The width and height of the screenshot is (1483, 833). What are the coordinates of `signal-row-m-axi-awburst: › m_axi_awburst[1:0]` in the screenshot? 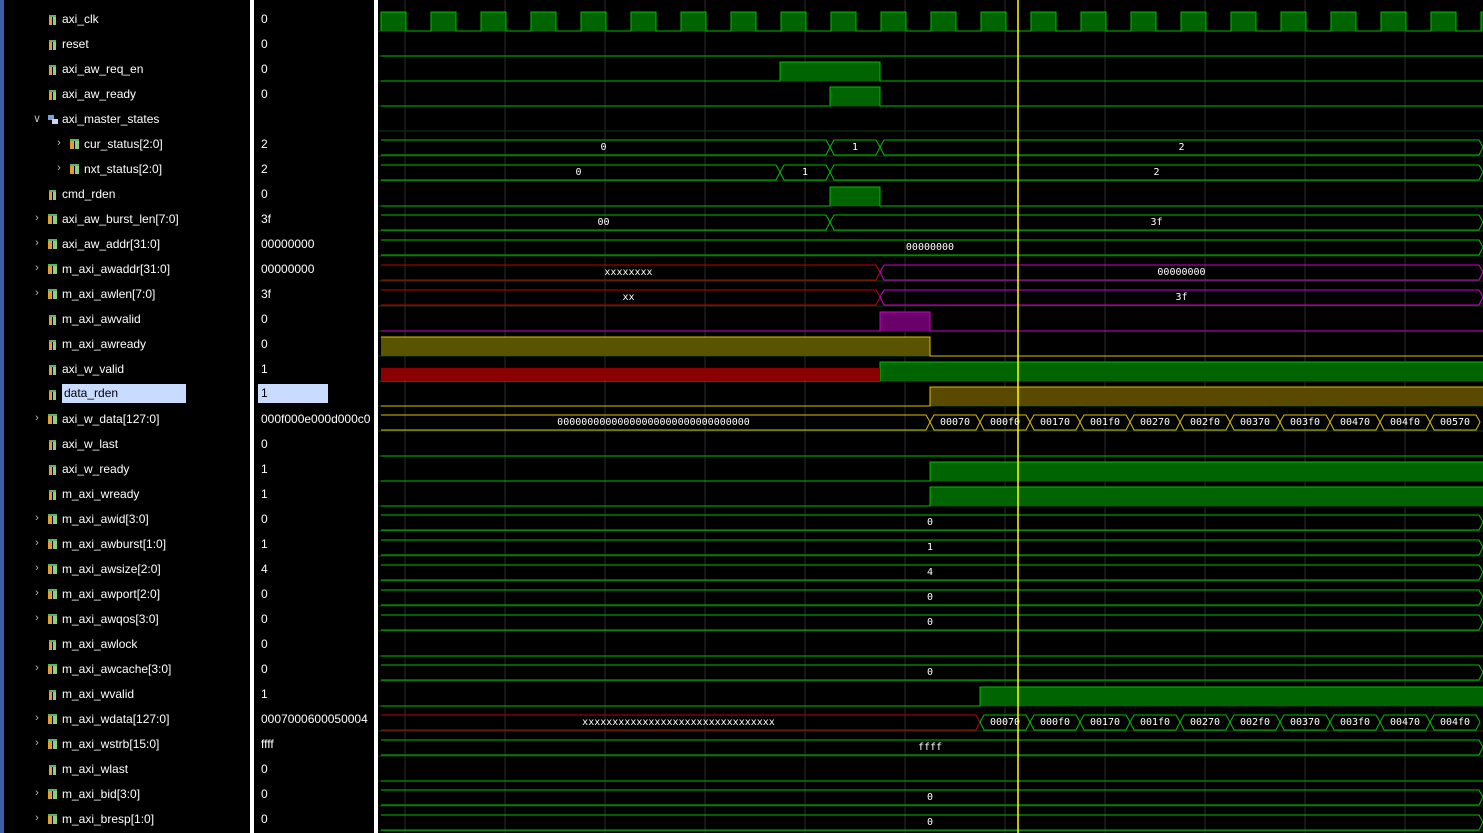 It's located at (125, 544).